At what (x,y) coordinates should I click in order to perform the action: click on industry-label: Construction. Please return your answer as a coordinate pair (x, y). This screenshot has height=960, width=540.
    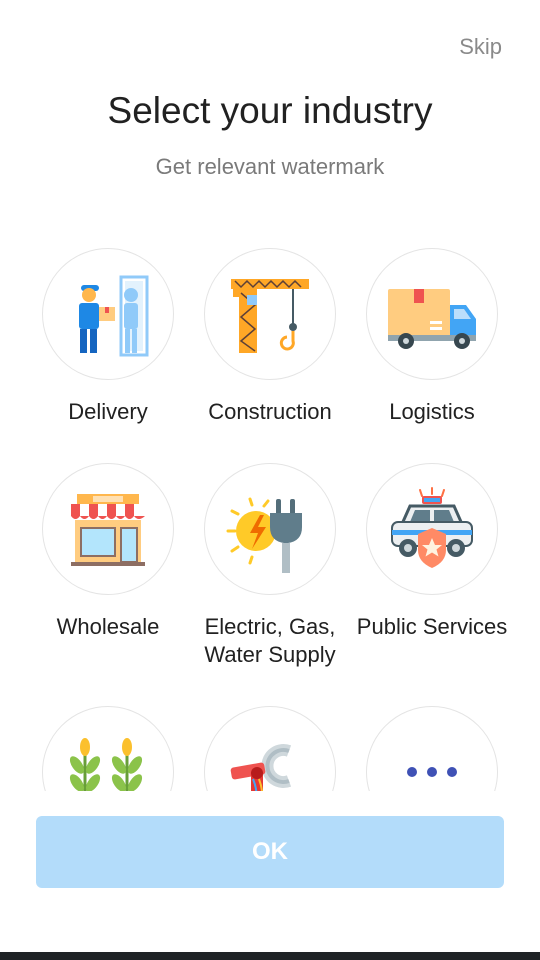
    Looking at the image, I should click on (270, 411).